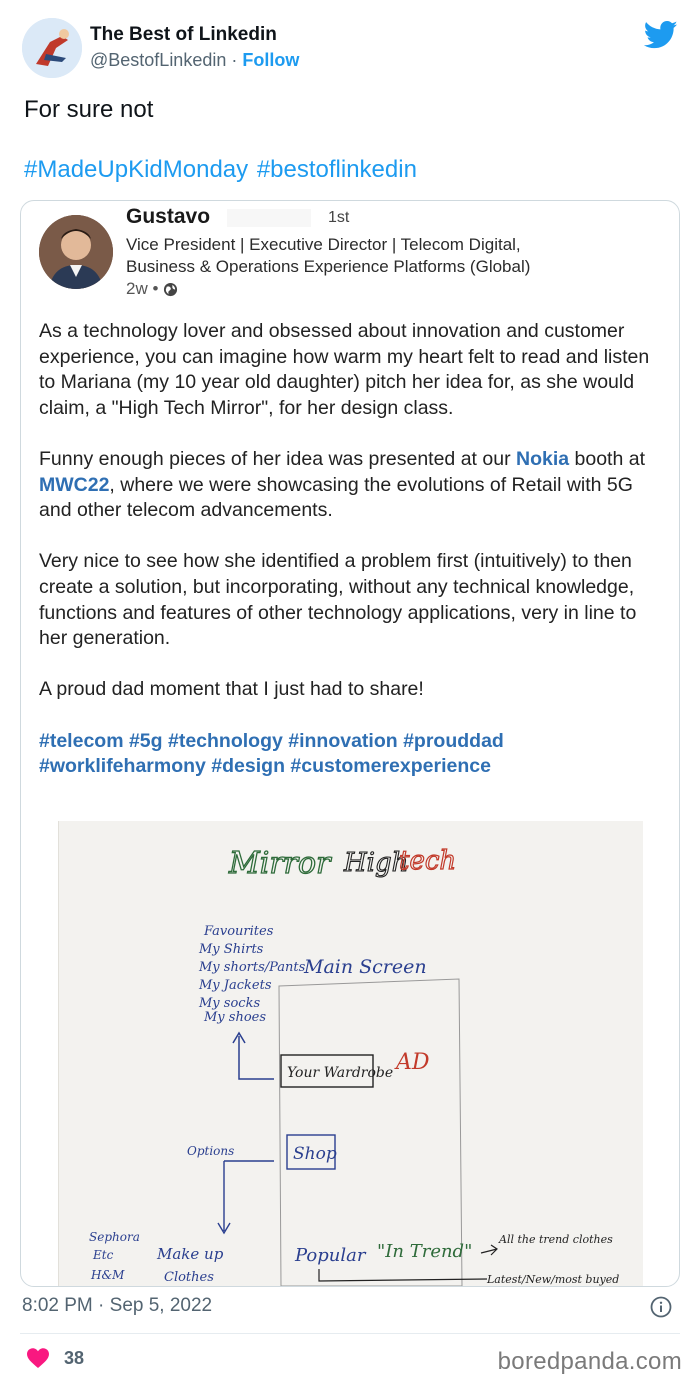 Image resolution: width=700 pixels, height=1385 pixels. What do you see at coordinates (607, 458) in the screenshot?
I see `text-span: booth at` at bounding box center [607, 458].